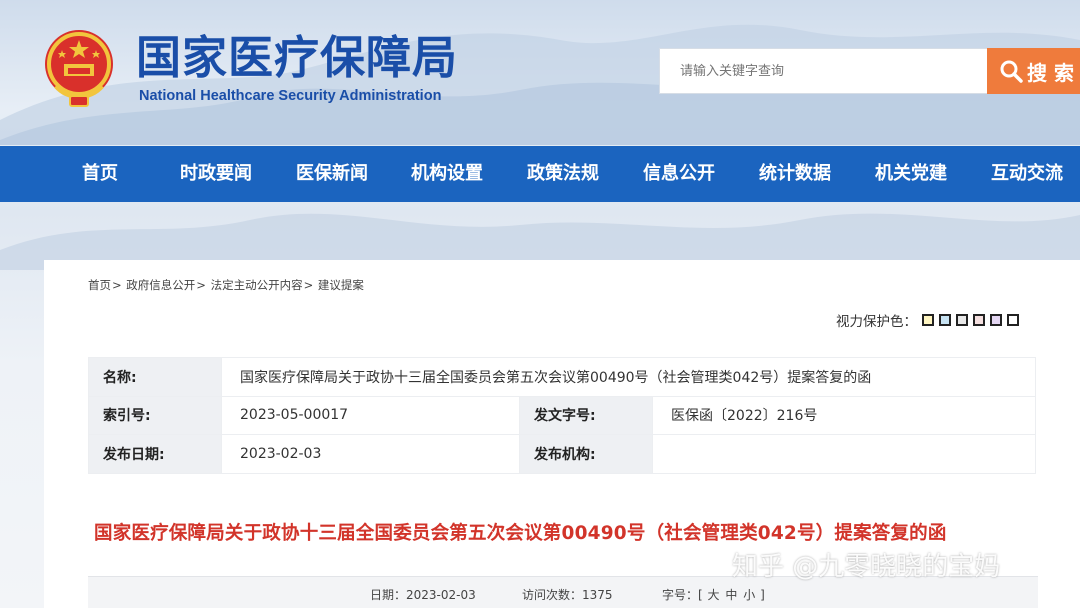  I want to click on national-emblem-icon, so click(79, 68).